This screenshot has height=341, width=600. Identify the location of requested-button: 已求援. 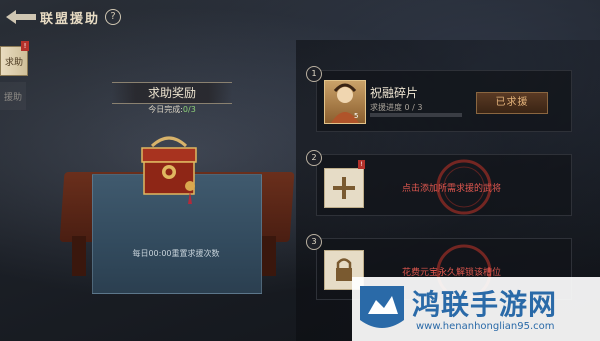
(512, 103).